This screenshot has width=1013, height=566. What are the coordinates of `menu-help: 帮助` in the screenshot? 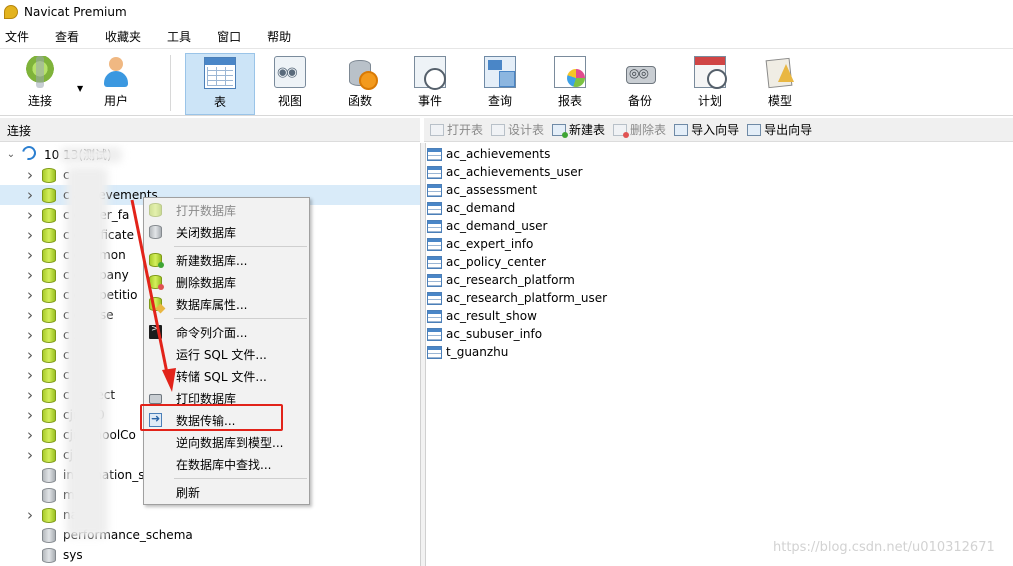 It's located at (281, 36).